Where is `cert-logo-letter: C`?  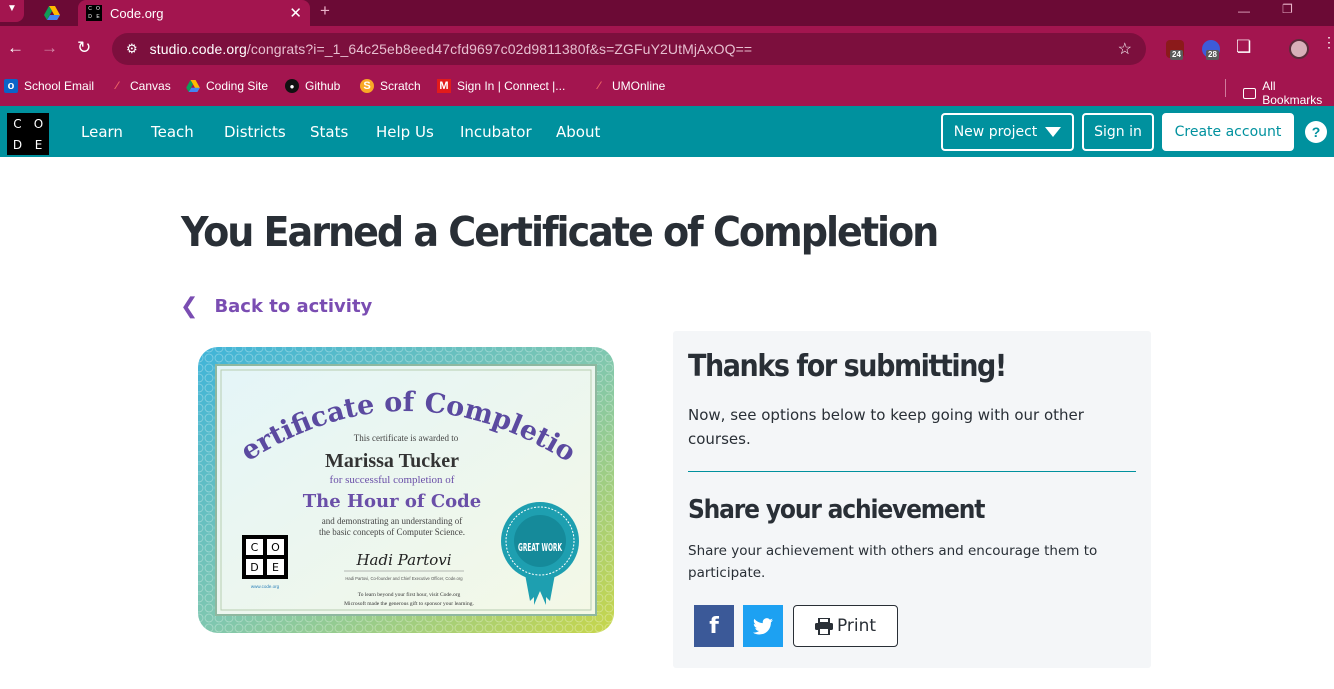
cert-logo-letter: C is located at coordinates (255, 547).